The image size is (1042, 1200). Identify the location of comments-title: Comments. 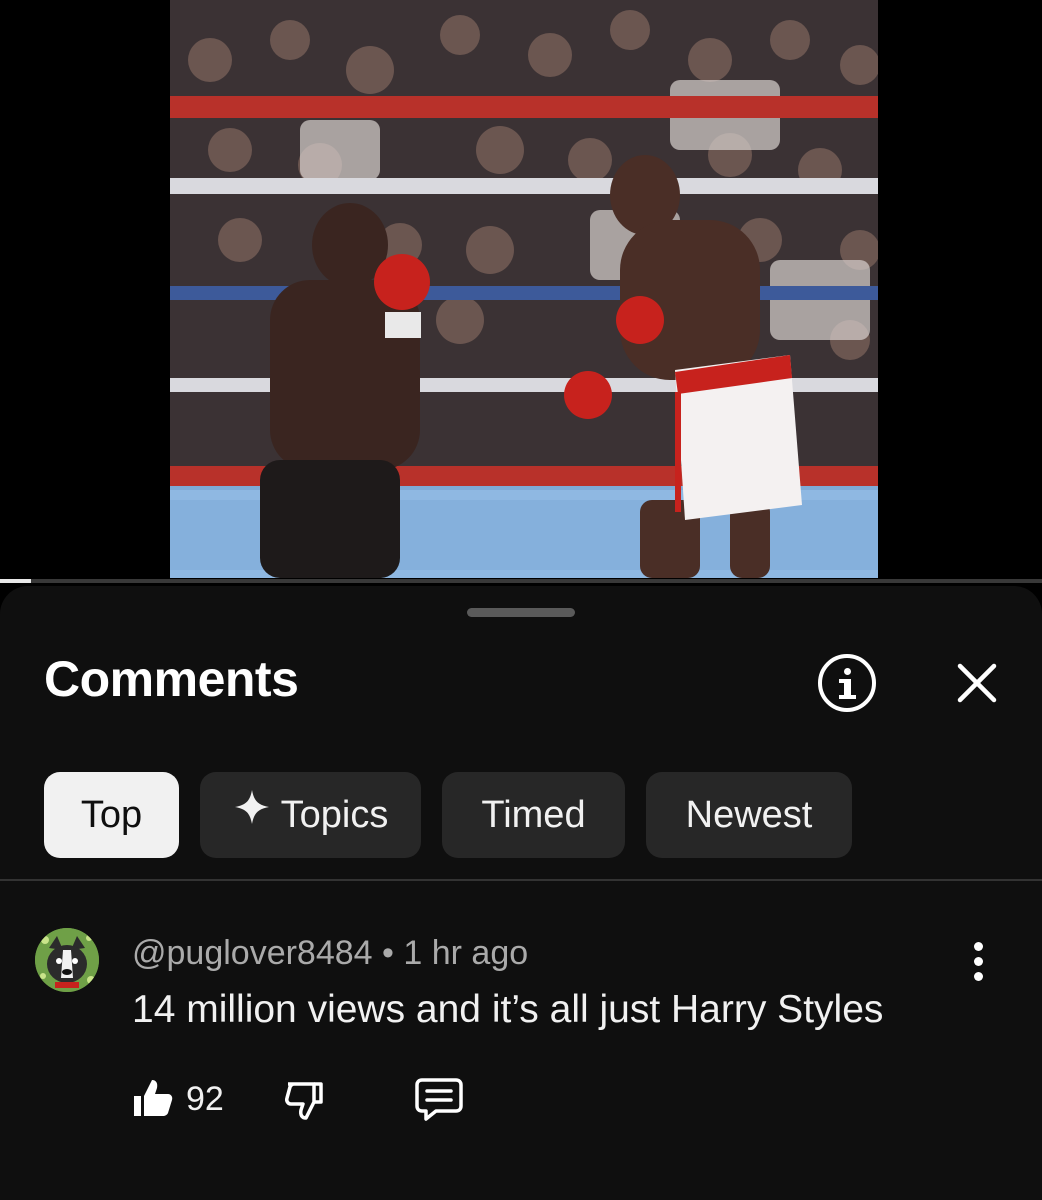
(171, 679).